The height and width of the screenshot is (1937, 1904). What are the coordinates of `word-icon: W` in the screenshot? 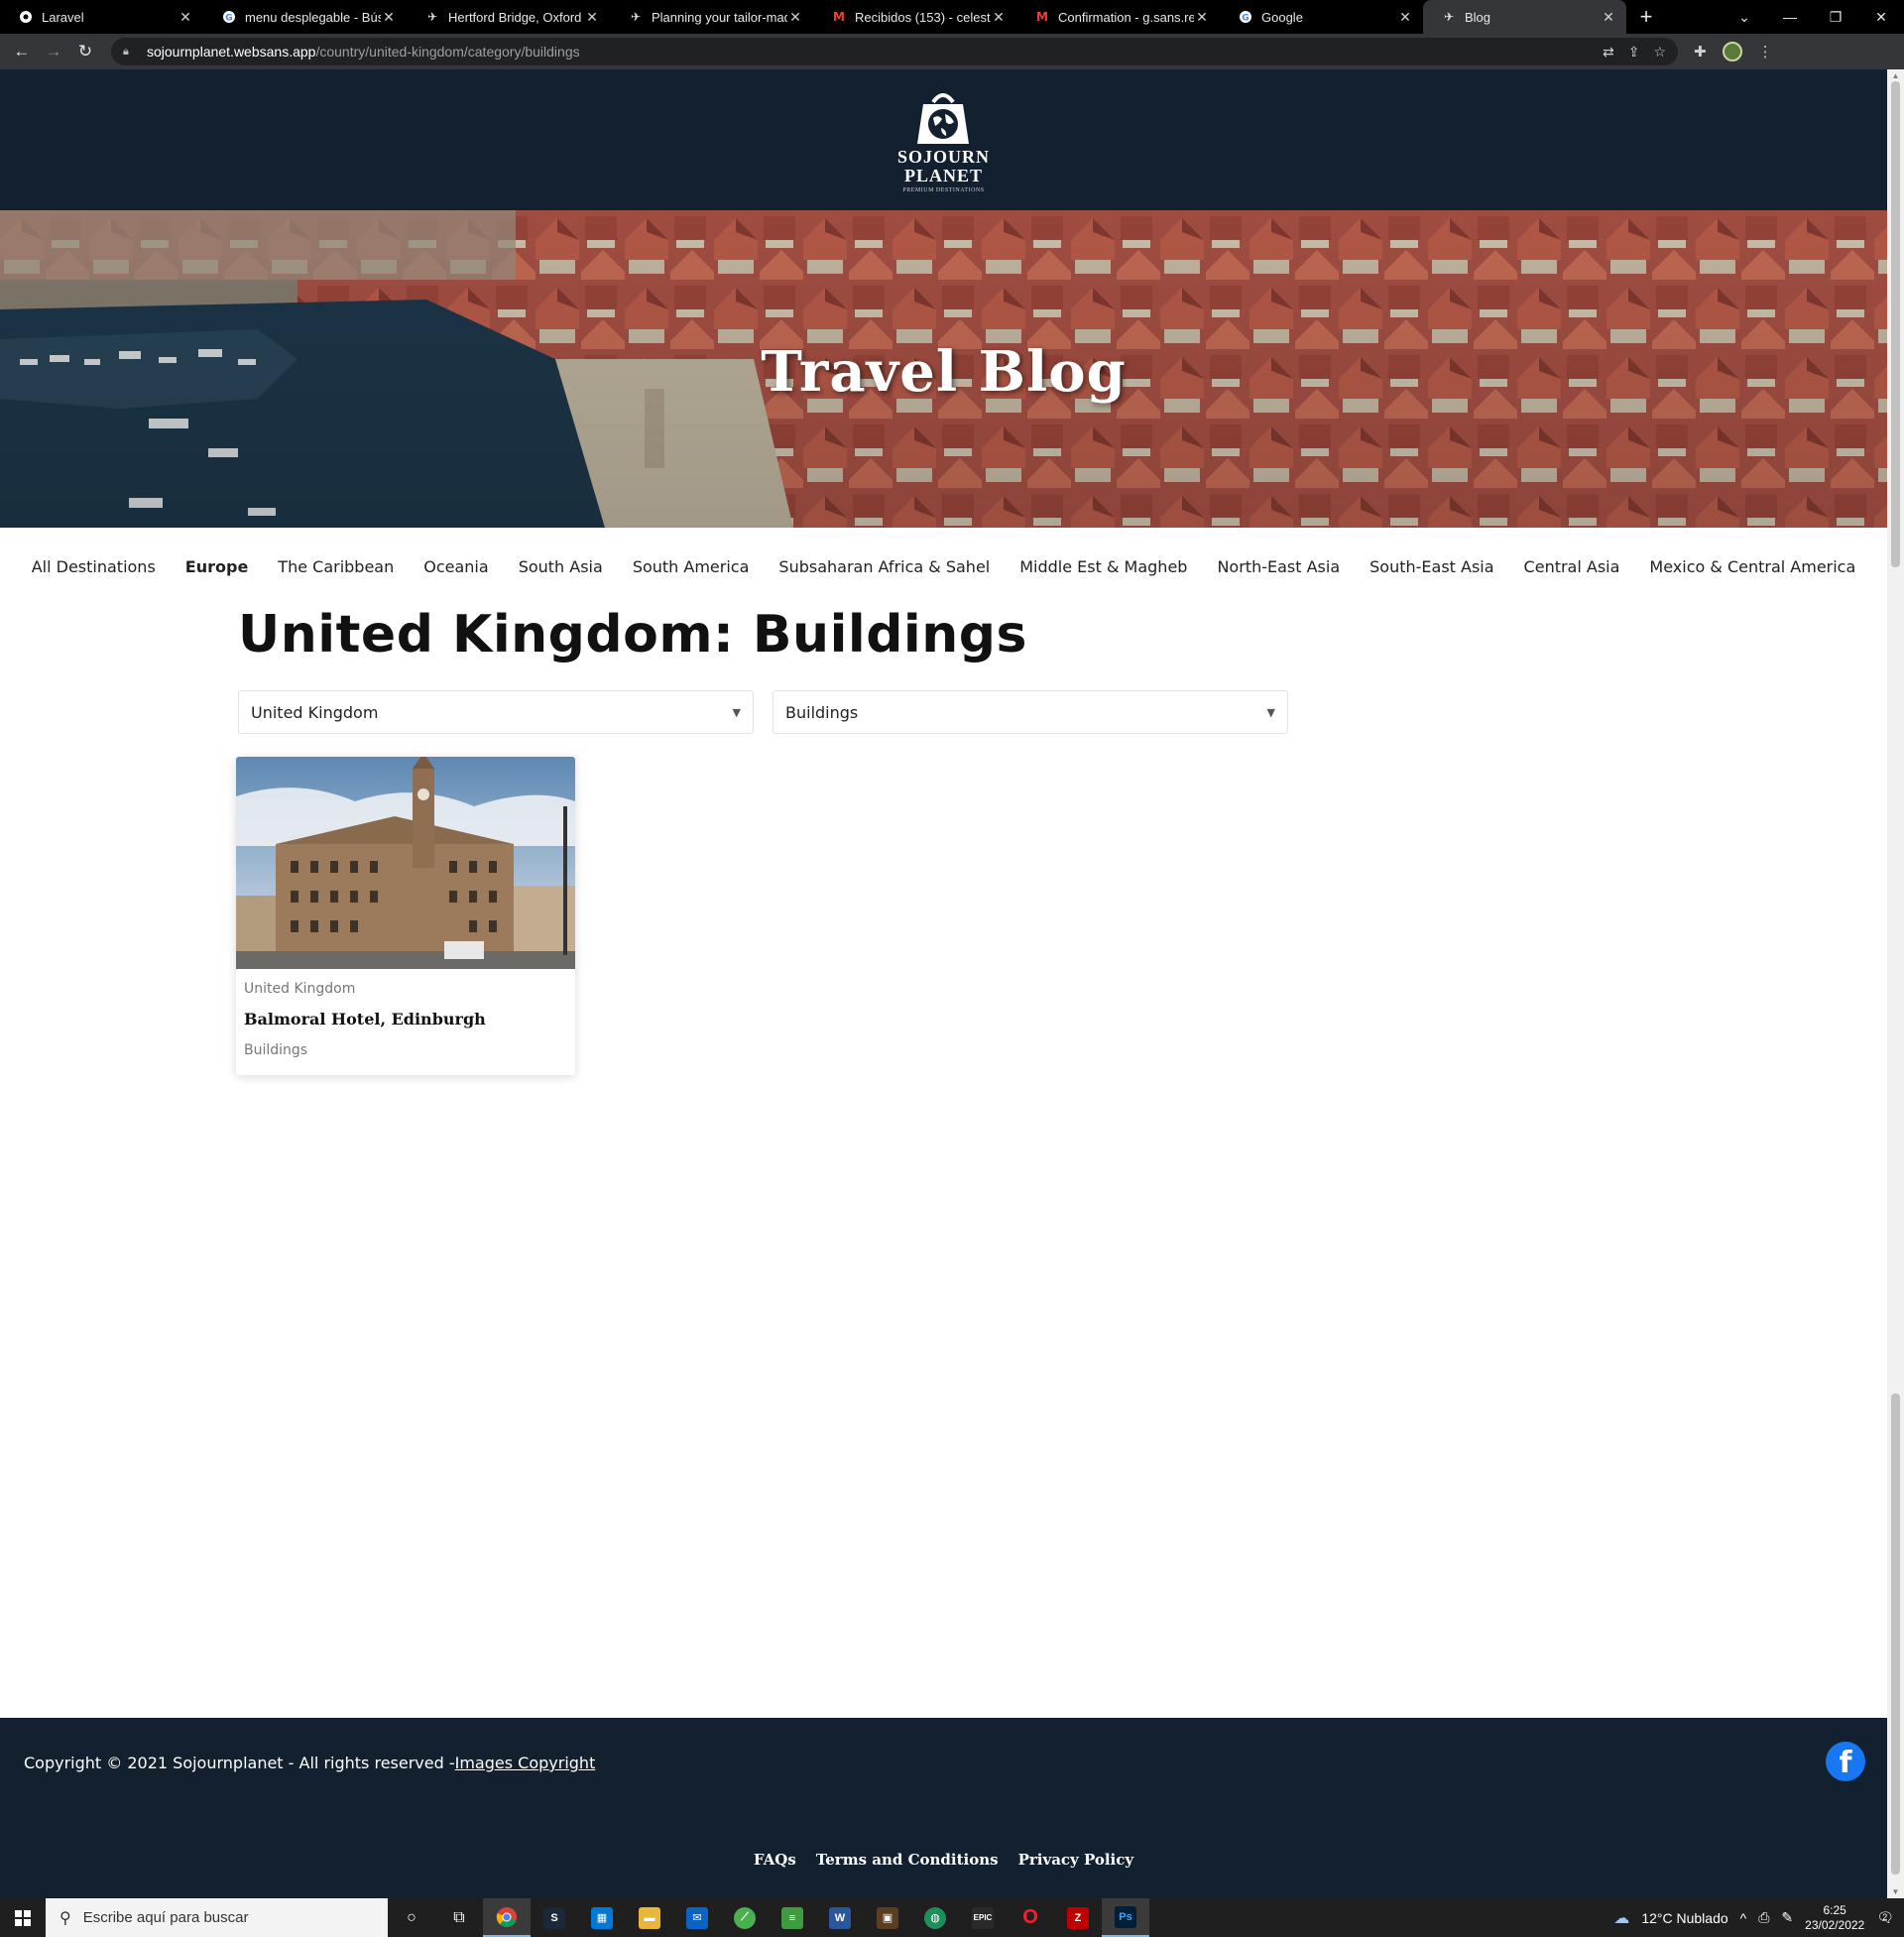 It's located at (840, 1917).